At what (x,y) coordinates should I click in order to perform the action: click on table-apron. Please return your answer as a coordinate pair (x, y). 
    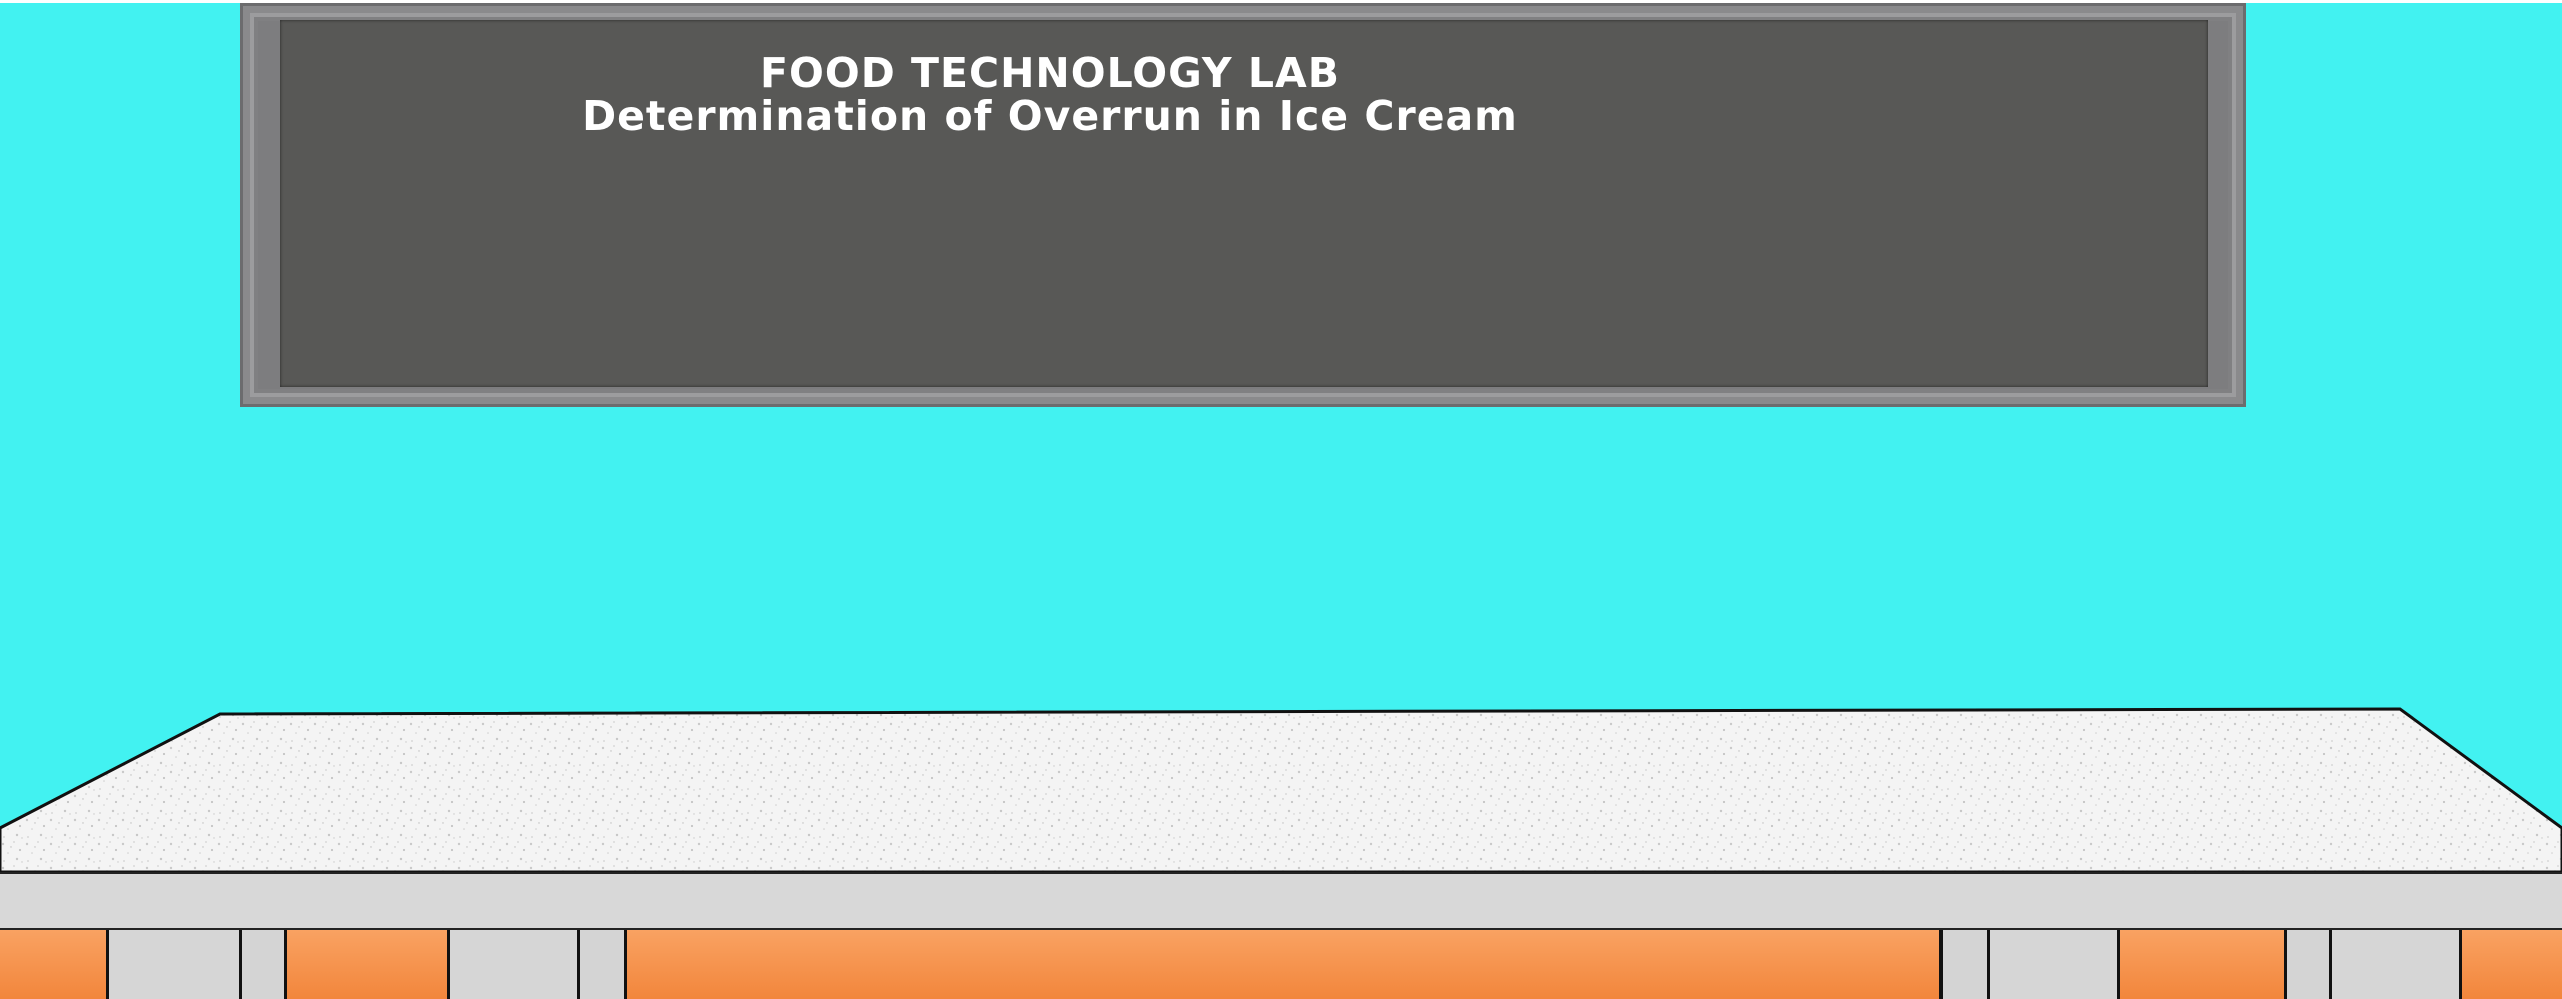
    Looking at the image, I should click on (1281, 900).